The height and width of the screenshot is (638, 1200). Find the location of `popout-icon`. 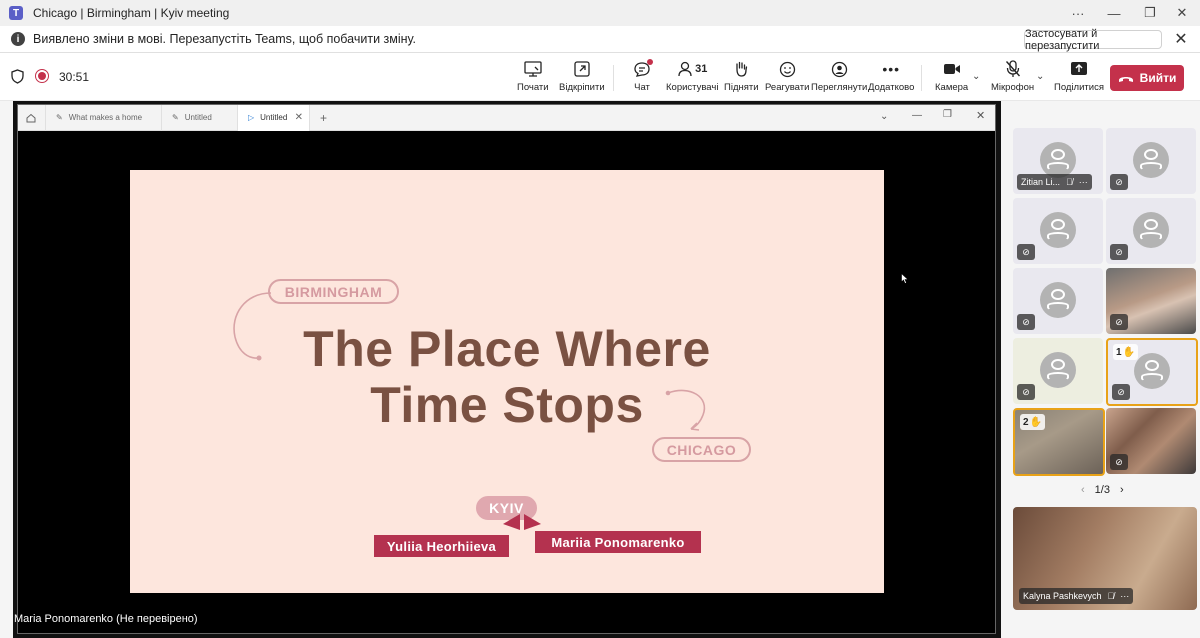

popout-icon is located at coordinates (582, 69).